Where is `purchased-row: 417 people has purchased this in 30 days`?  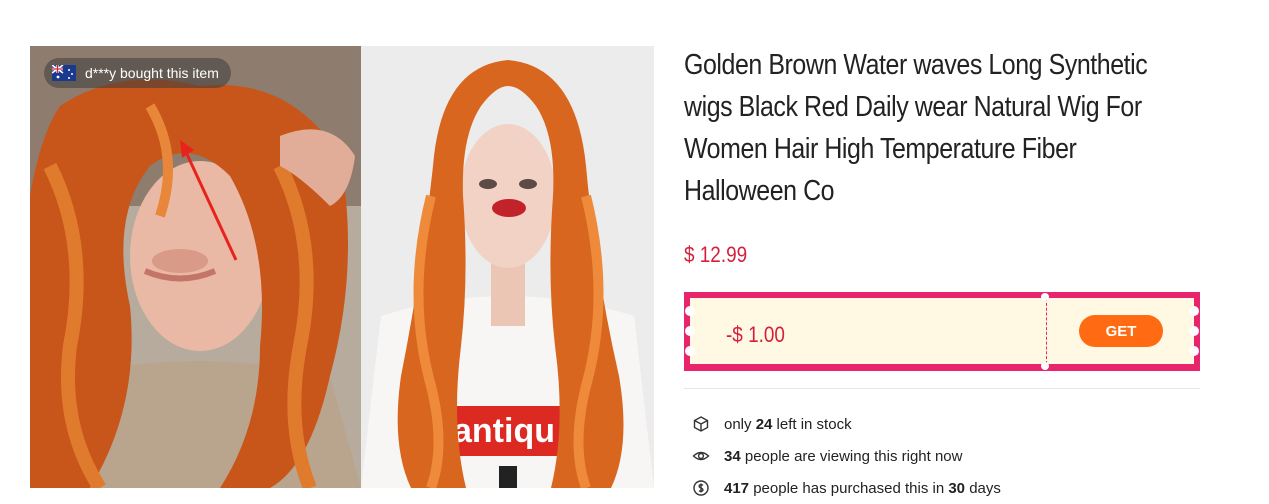
purchased-row: 417 people has purchased this in 30 days is located at coordinates (846, 488).